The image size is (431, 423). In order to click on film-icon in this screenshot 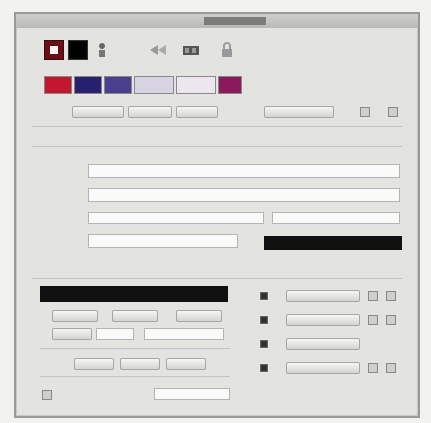, I will do `click(191, 50)`.